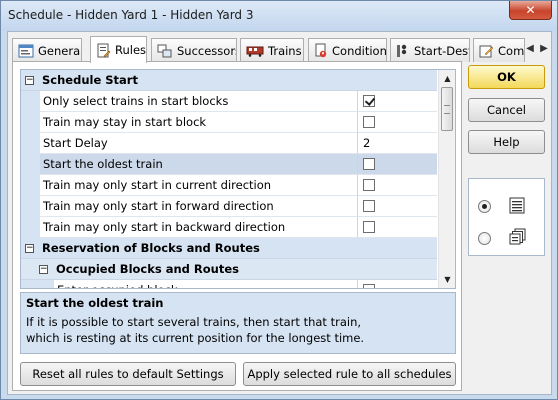 This screenshot has width=558, height=400. What do you see at coordinates (128, 374) in the screenshot?
I see `reset-rules-button: Reset all rules to default Settings` at bounding box center [128, 374].